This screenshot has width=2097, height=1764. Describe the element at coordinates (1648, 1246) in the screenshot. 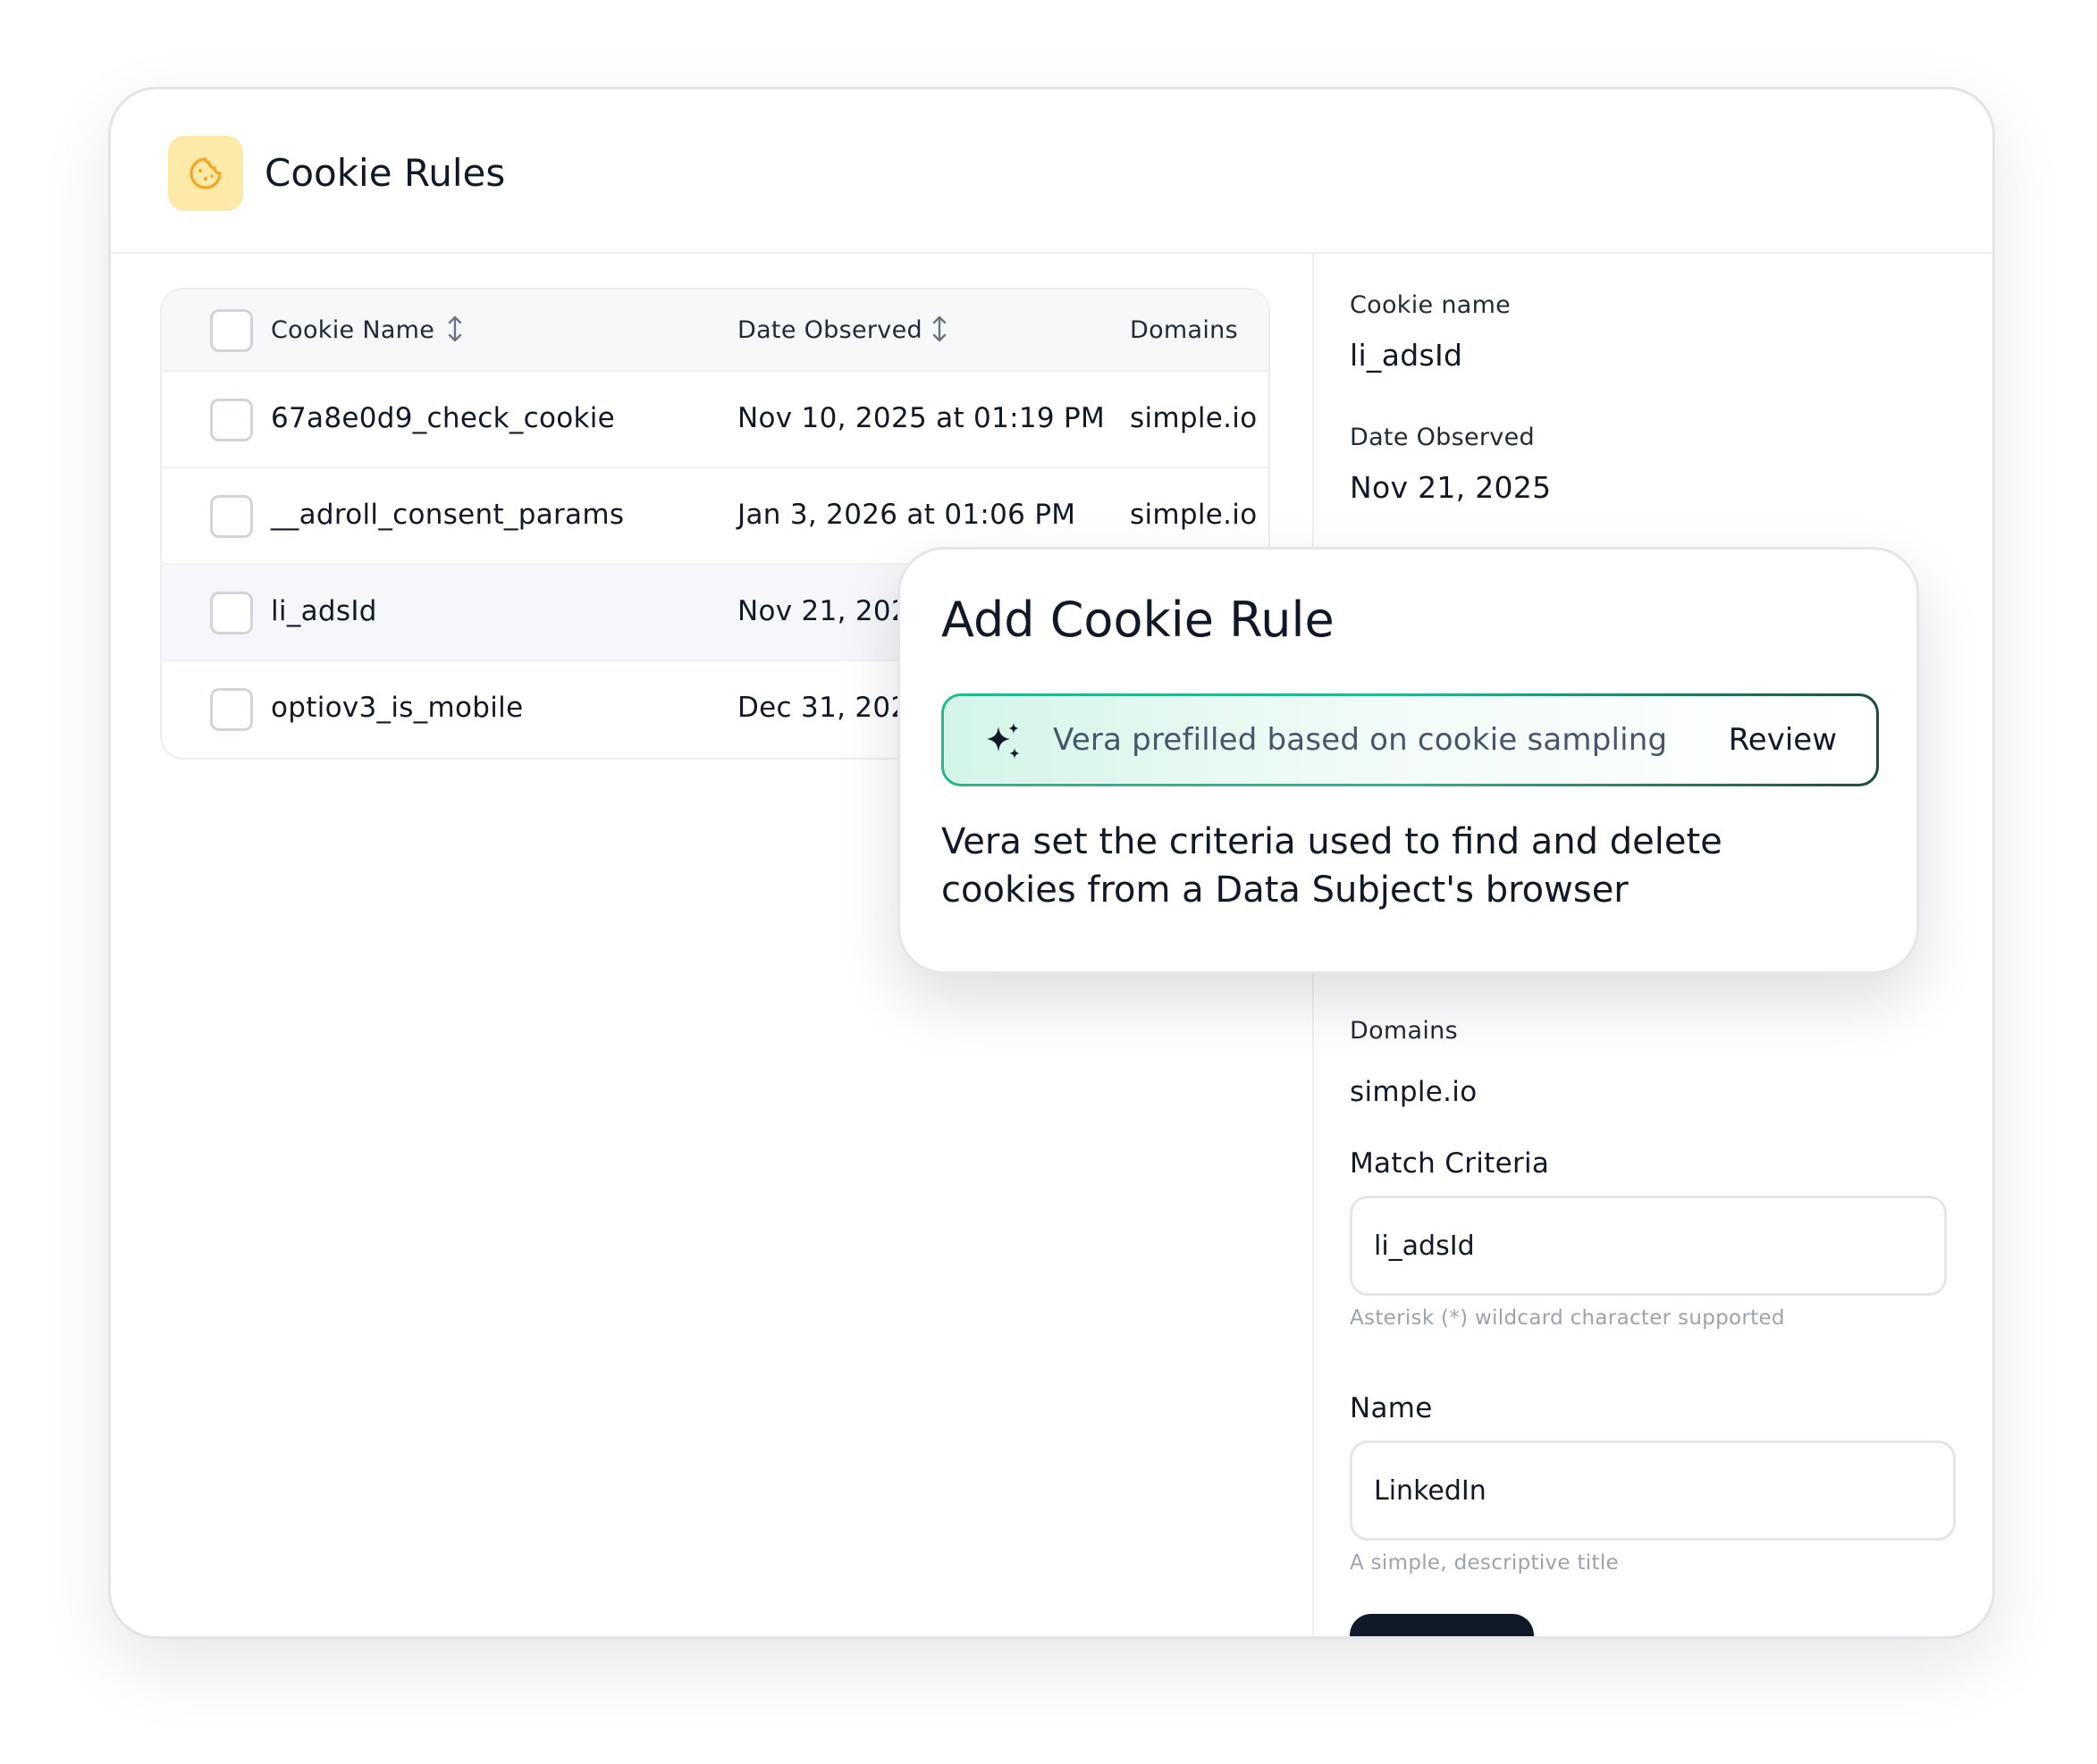

I see `match-criteria-input` at that location.